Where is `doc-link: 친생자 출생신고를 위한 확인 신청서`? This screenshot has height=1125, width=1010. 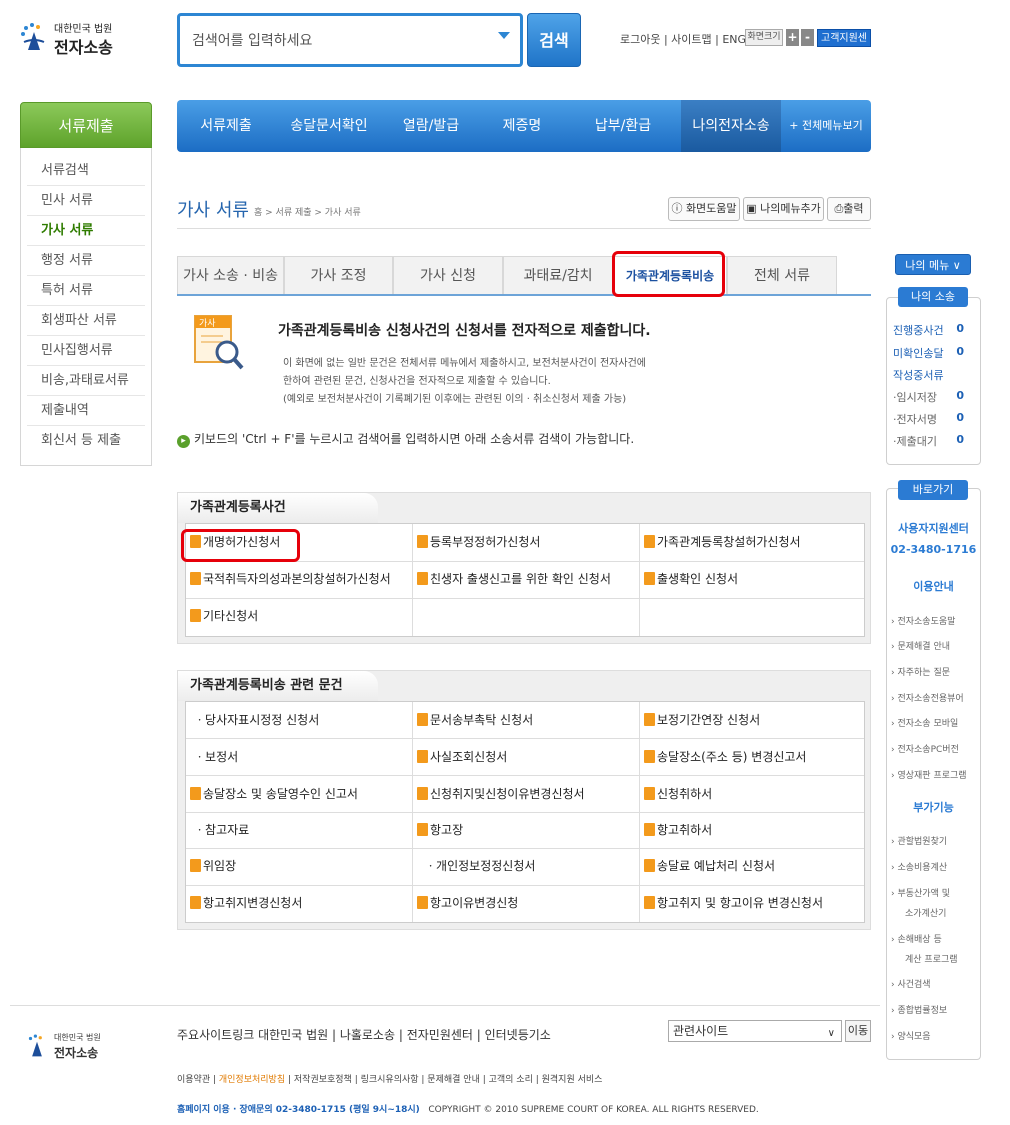
doc-link: 친생자 출생신고를 위한 확인 신청서 is located at coordinates (512, 579).